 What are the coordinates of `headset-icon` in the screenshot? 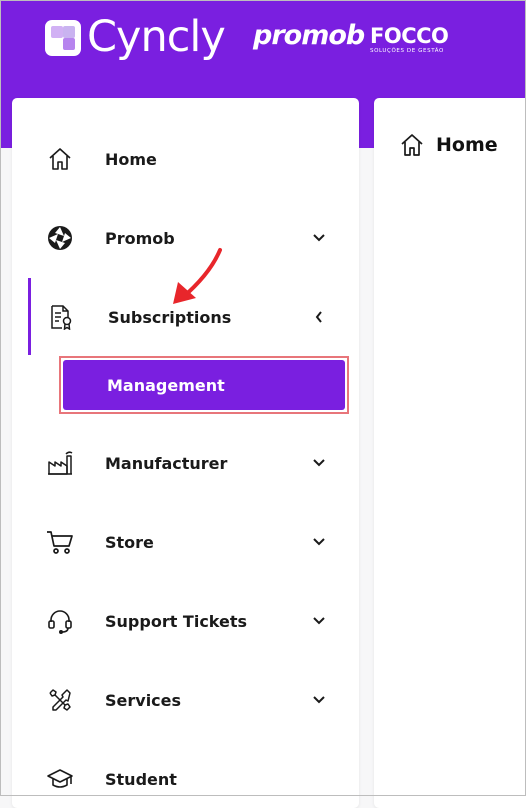 It's located at (60, 621).